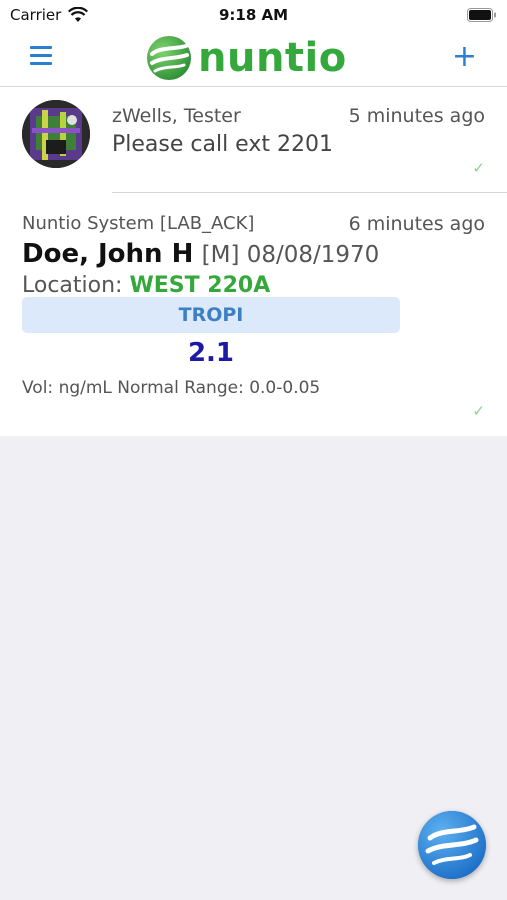  I want to click on navigation-bar: nuntio +, so click(253, 58).